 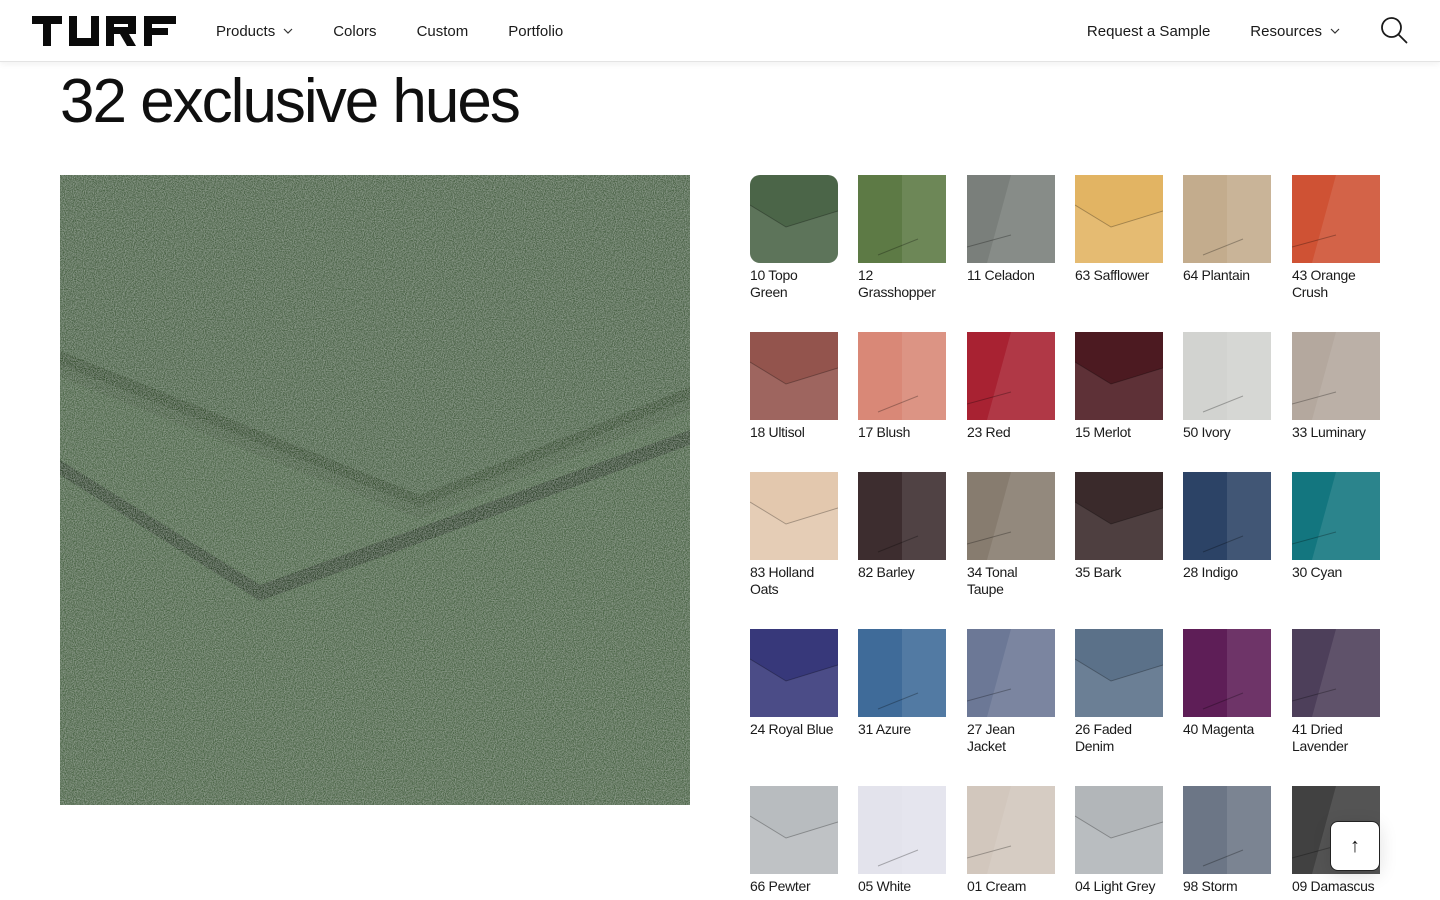 What do you see at coordinates (1103, 737) in the screenshot?
I see `swatch-label: 26 Faded Denim` at bounding box center [1103, 737].